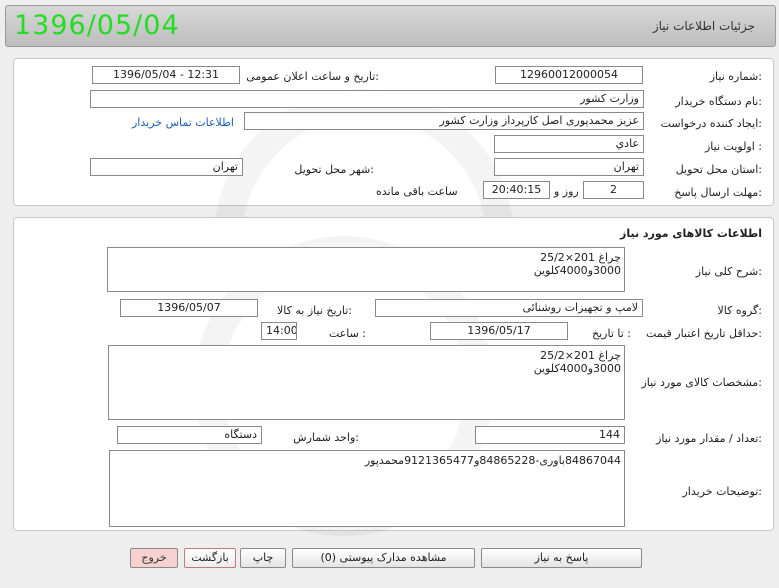  What do you see at coordinates (709, 438) in the screenshot?
I see `quantity-label: تعداد / مقدار مورد نیاز:` at bounding box center [709, 438].